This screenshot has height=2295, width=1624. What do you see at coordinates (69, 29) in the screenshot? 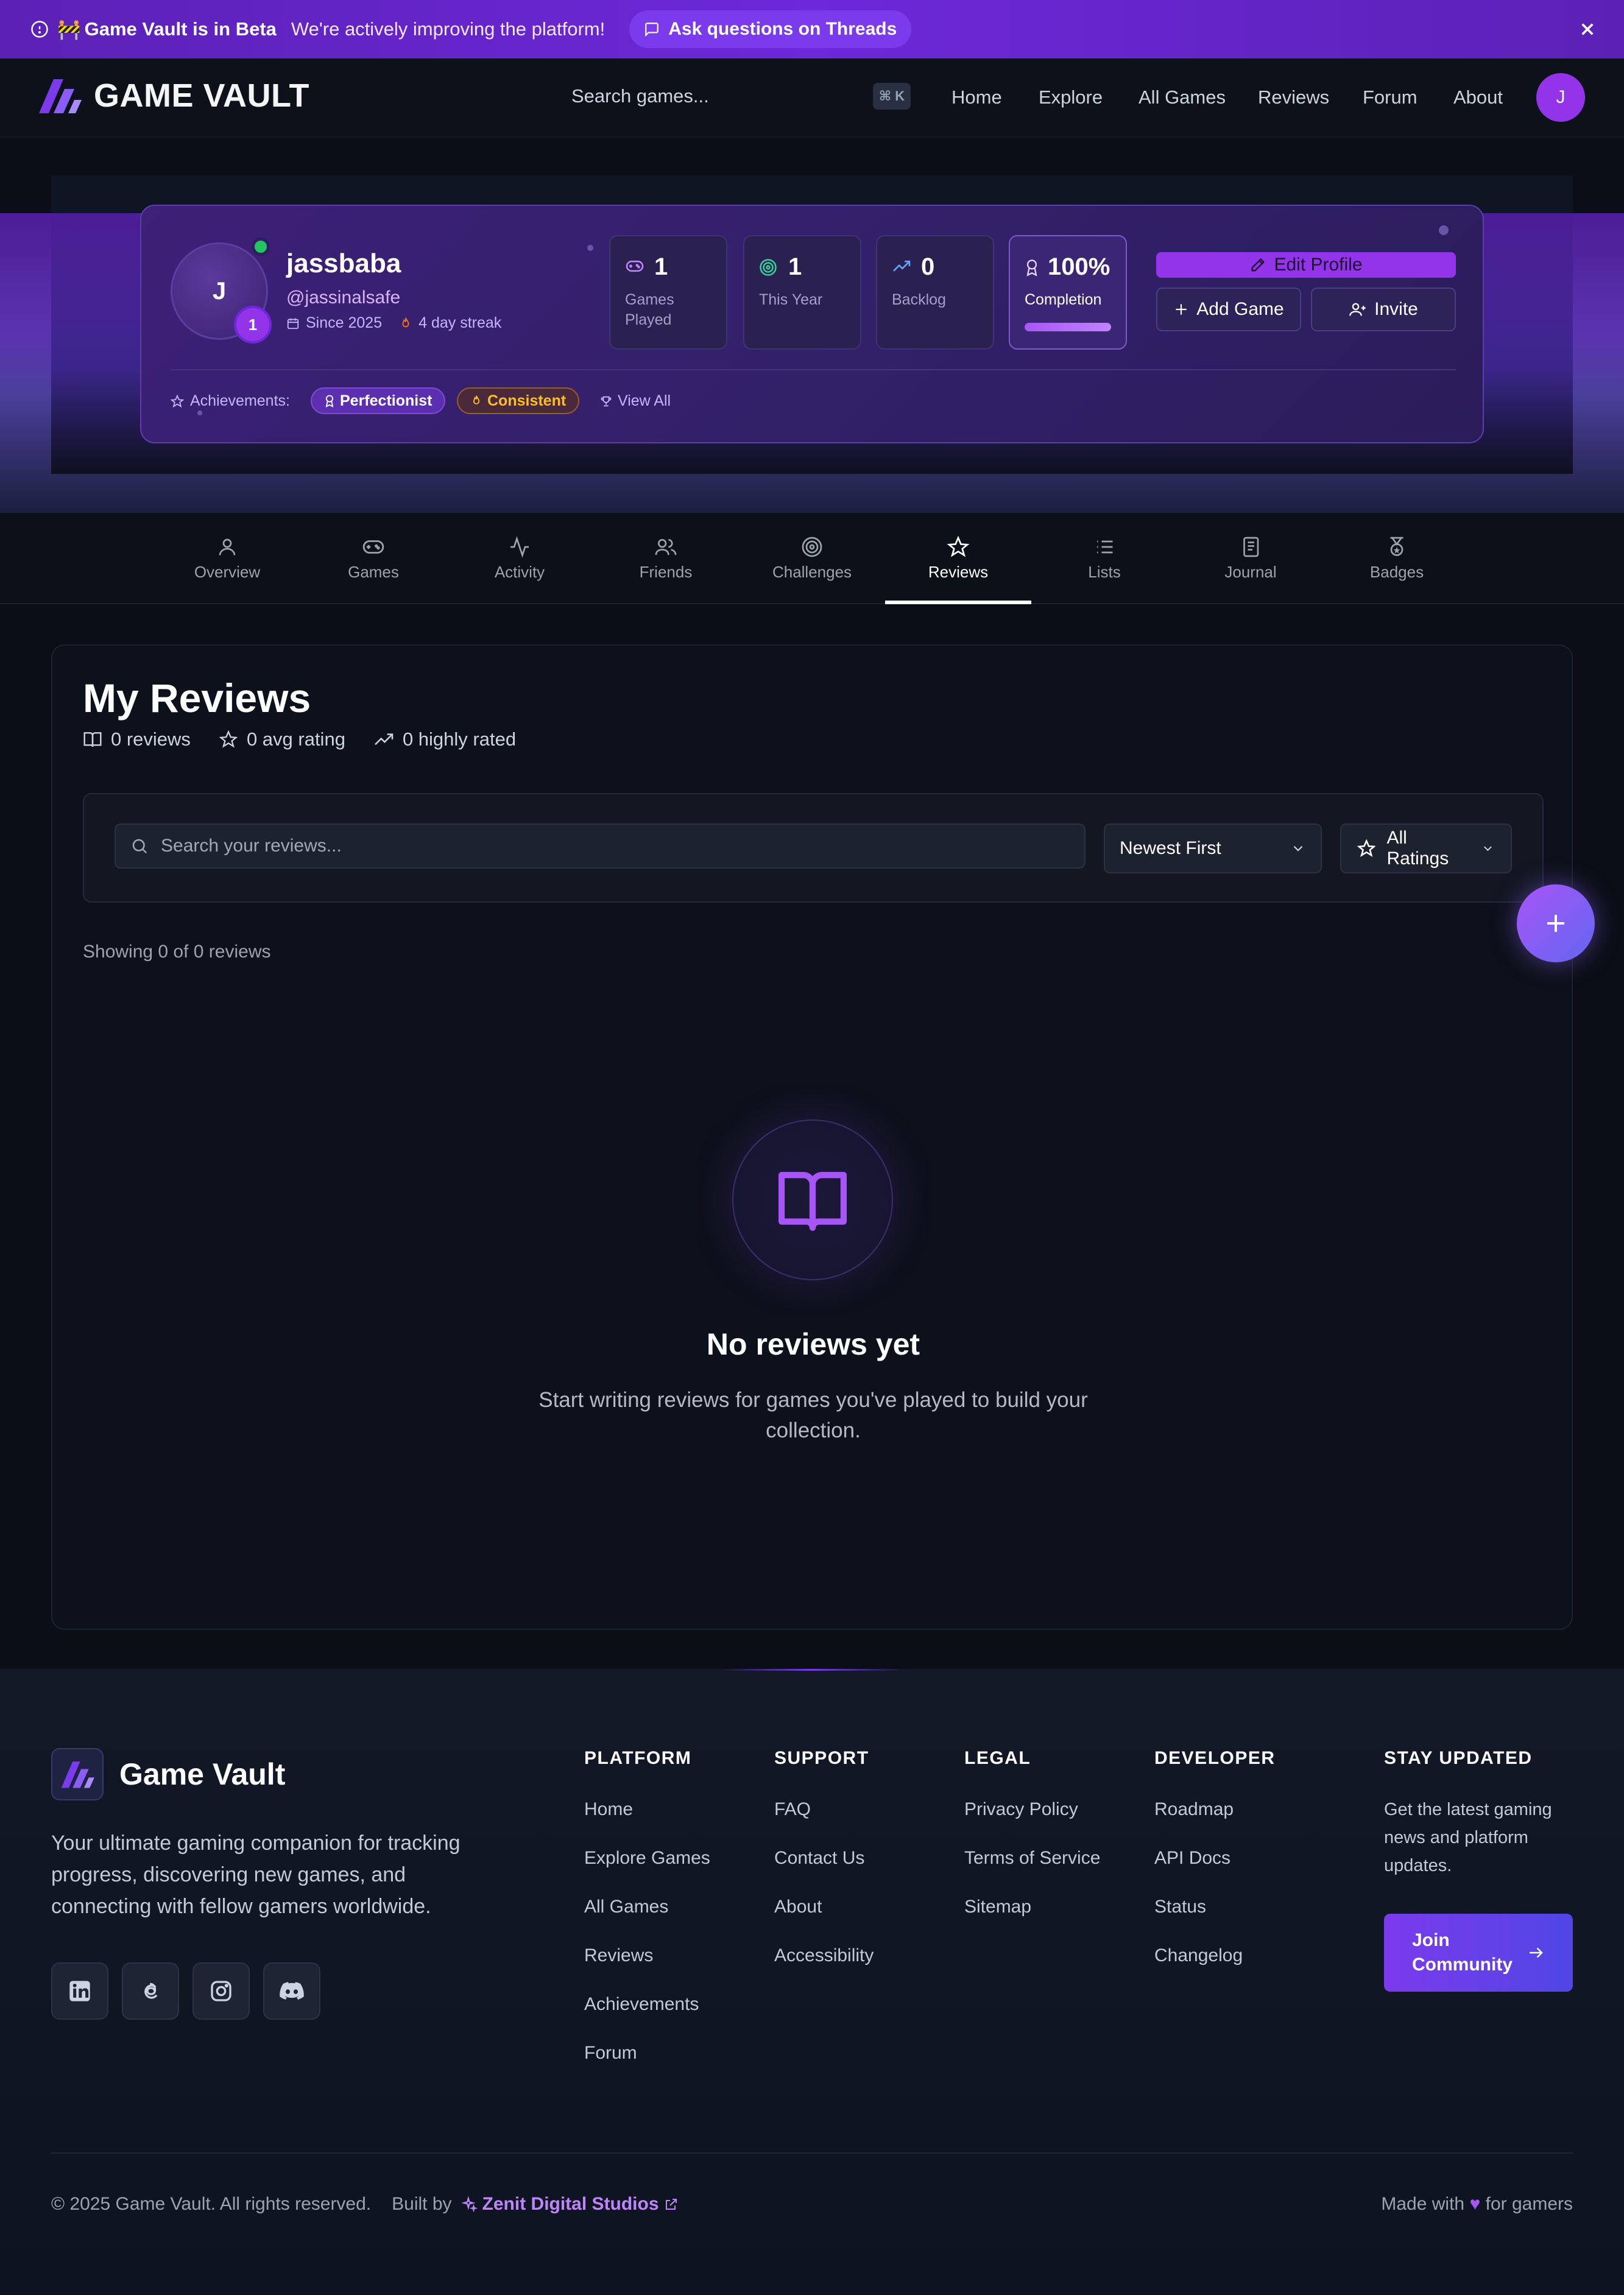
I see `construction-emoji: 🚧` at bounding box center [69, 29].